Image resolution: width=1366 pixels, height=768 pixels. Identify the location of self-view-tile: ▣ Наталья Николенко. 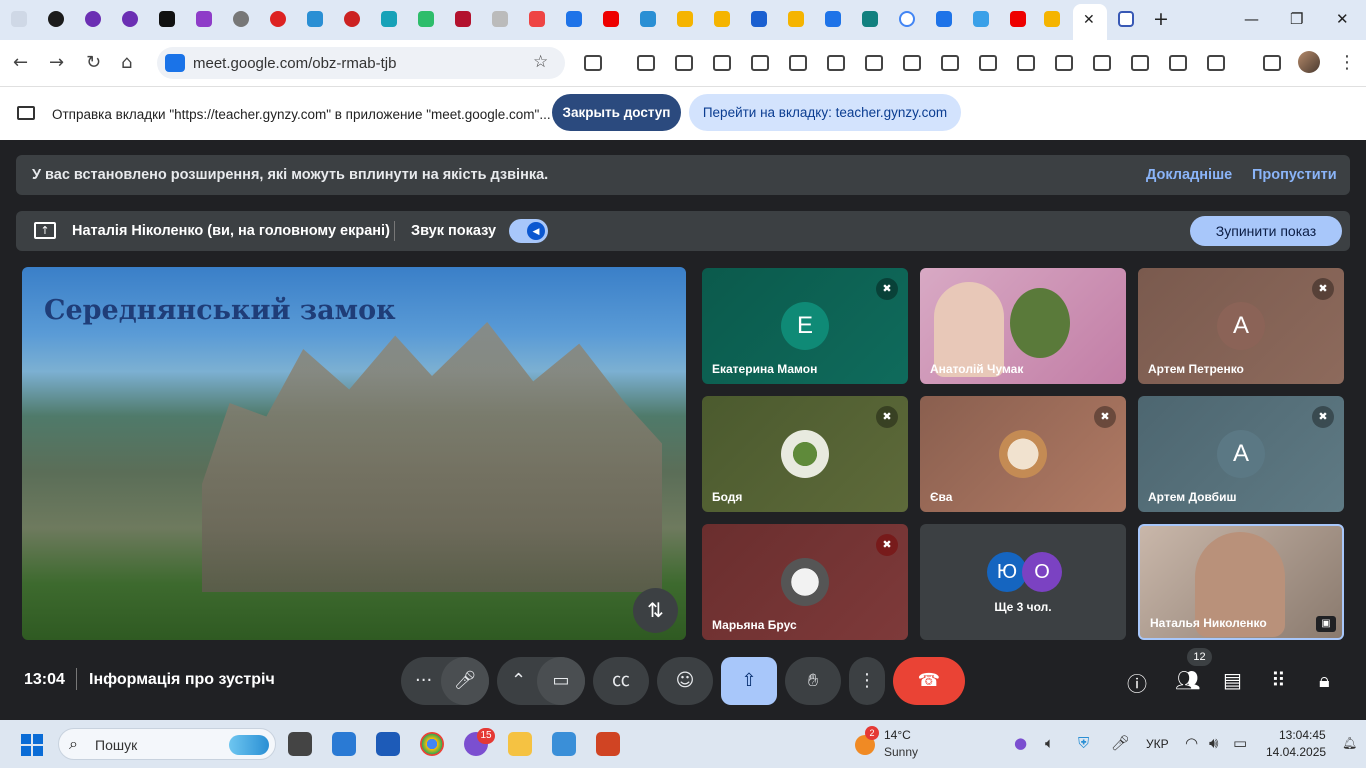
(1241, 582).